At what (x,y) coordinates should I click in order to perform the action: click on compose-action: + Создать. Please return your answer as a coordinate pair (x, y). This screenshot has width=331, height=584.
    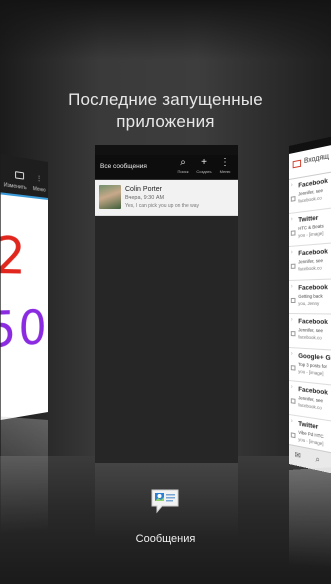
    Looking at the image, I should click on (204, 165).